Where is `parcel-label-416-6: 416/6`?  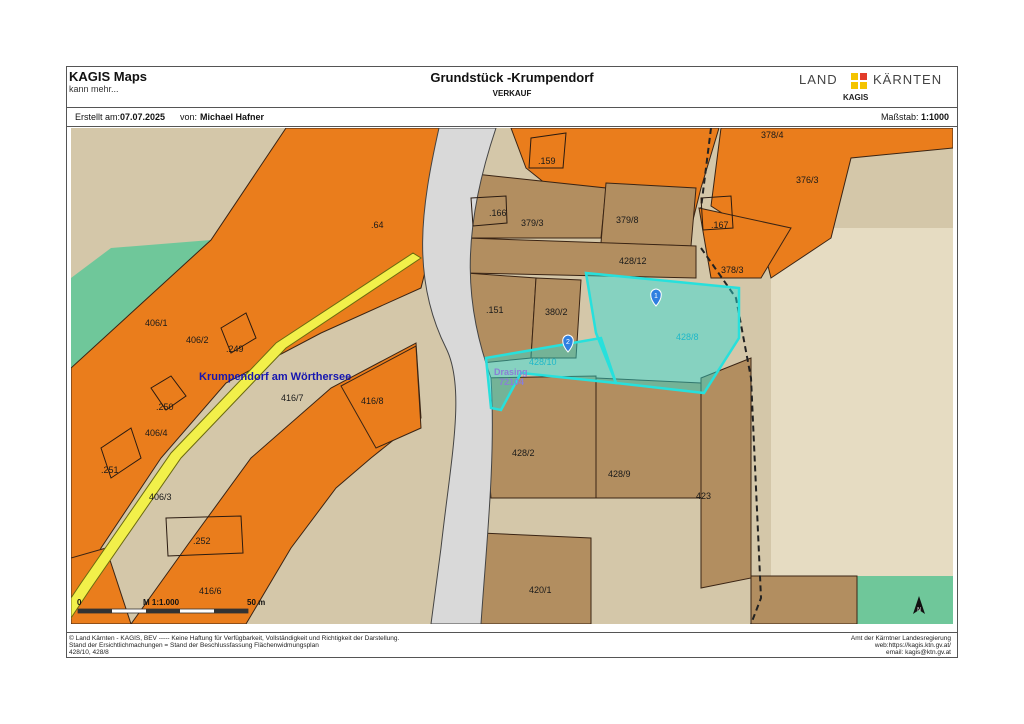
parcel-label-416-6: 416/6 is located at coordinates (210, 591).